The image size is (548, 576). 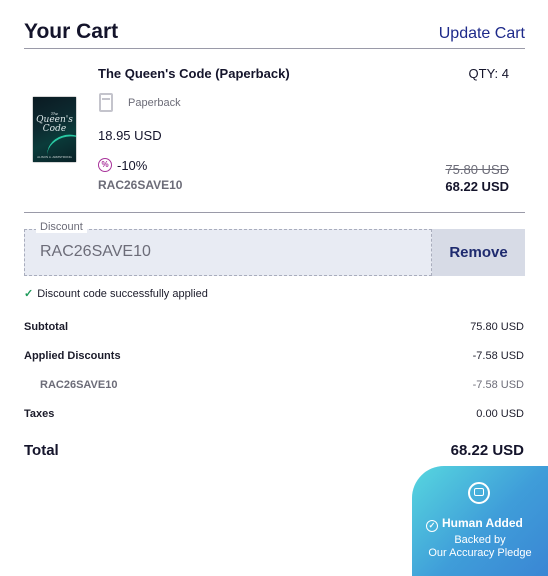 I want to click on applied-code: RAC26SAVE10, so click(x=140, y=185).